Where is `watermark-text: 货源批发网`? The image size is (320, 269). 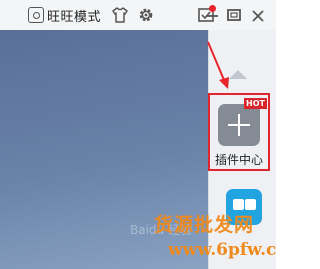
watermark-text: 货源批发网 is located at coordinates (204, 225).